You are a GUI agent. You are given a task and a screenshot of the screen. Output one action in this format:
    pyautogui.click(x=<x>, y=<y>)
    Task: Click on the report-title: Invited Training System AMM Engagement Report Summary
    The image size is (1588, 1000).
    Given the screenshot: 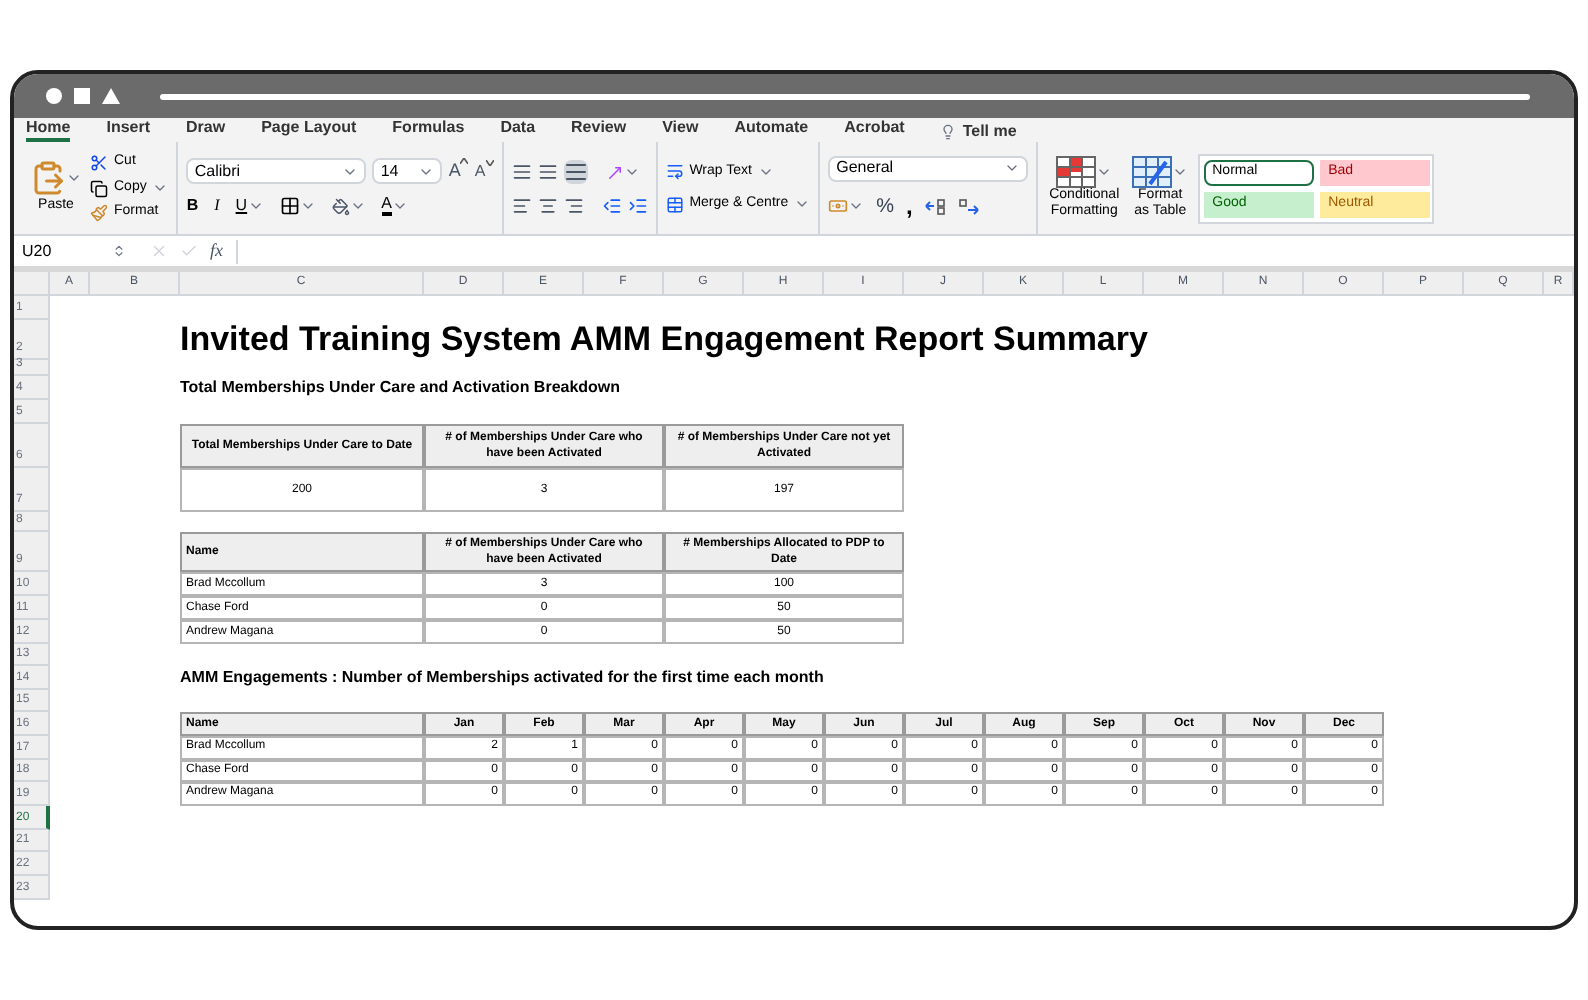 What is the action you would take?
    pyautogui.click(x=665, y=340)
    